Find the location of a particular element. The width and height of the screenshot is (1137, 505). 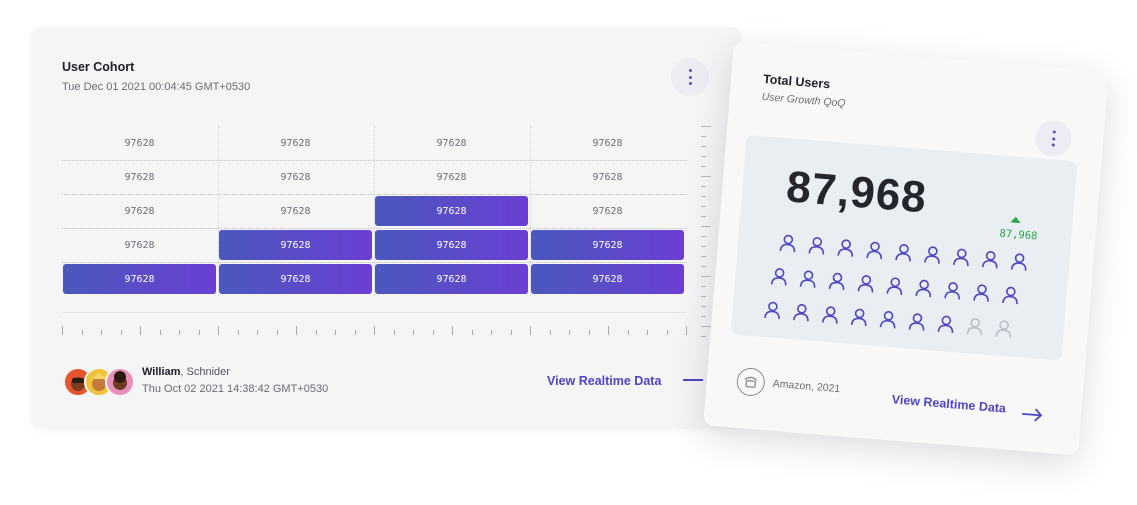

cohort-scale is located at coordinates (707, 233).